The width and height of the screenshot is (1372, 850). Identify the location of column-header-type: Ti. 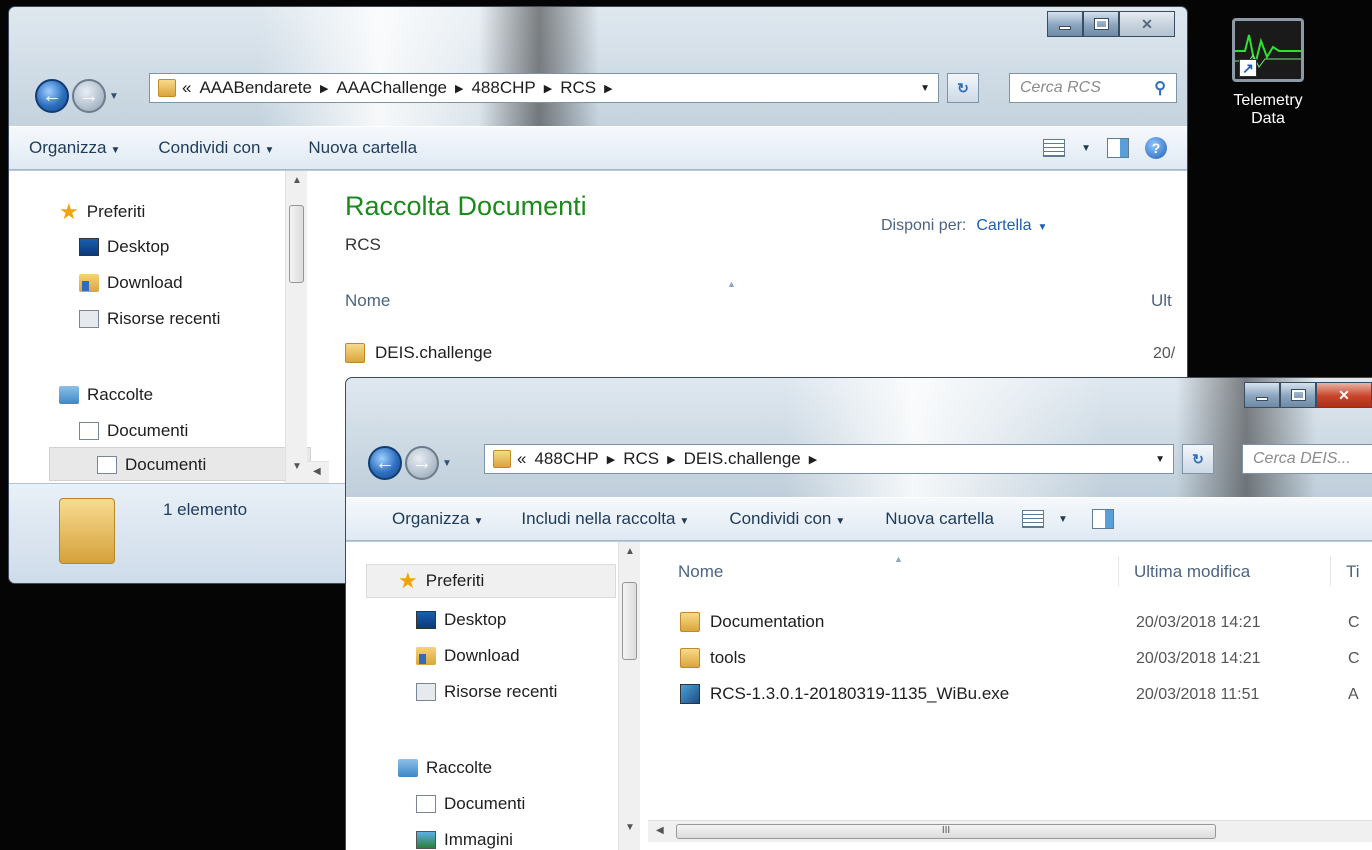
(1353, 572).